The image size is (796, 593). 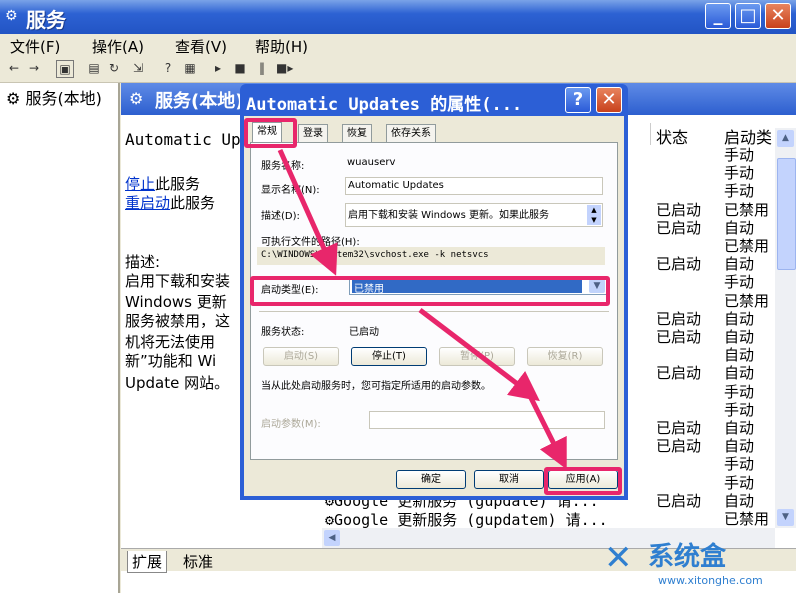 What do you see at coordinates (618, 558) in the screenshot?
I see `logo-mark: ✕` at bounding box center [618, 558].